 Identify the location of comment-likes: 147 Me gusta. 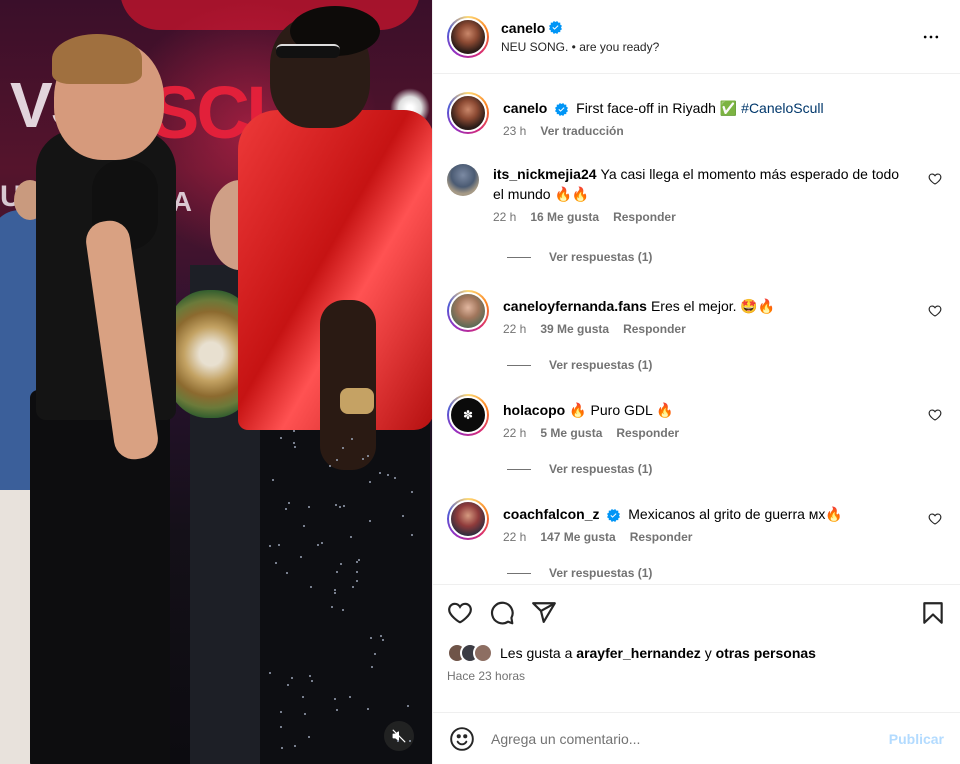
(577, 537).